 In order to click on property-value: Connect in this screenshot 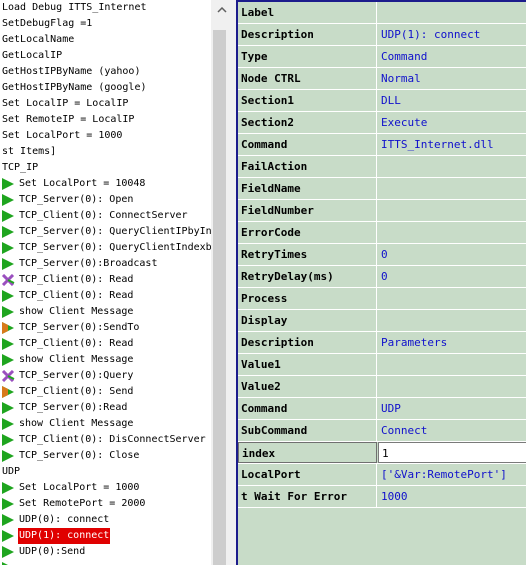, I will do `click(452, 430)`.